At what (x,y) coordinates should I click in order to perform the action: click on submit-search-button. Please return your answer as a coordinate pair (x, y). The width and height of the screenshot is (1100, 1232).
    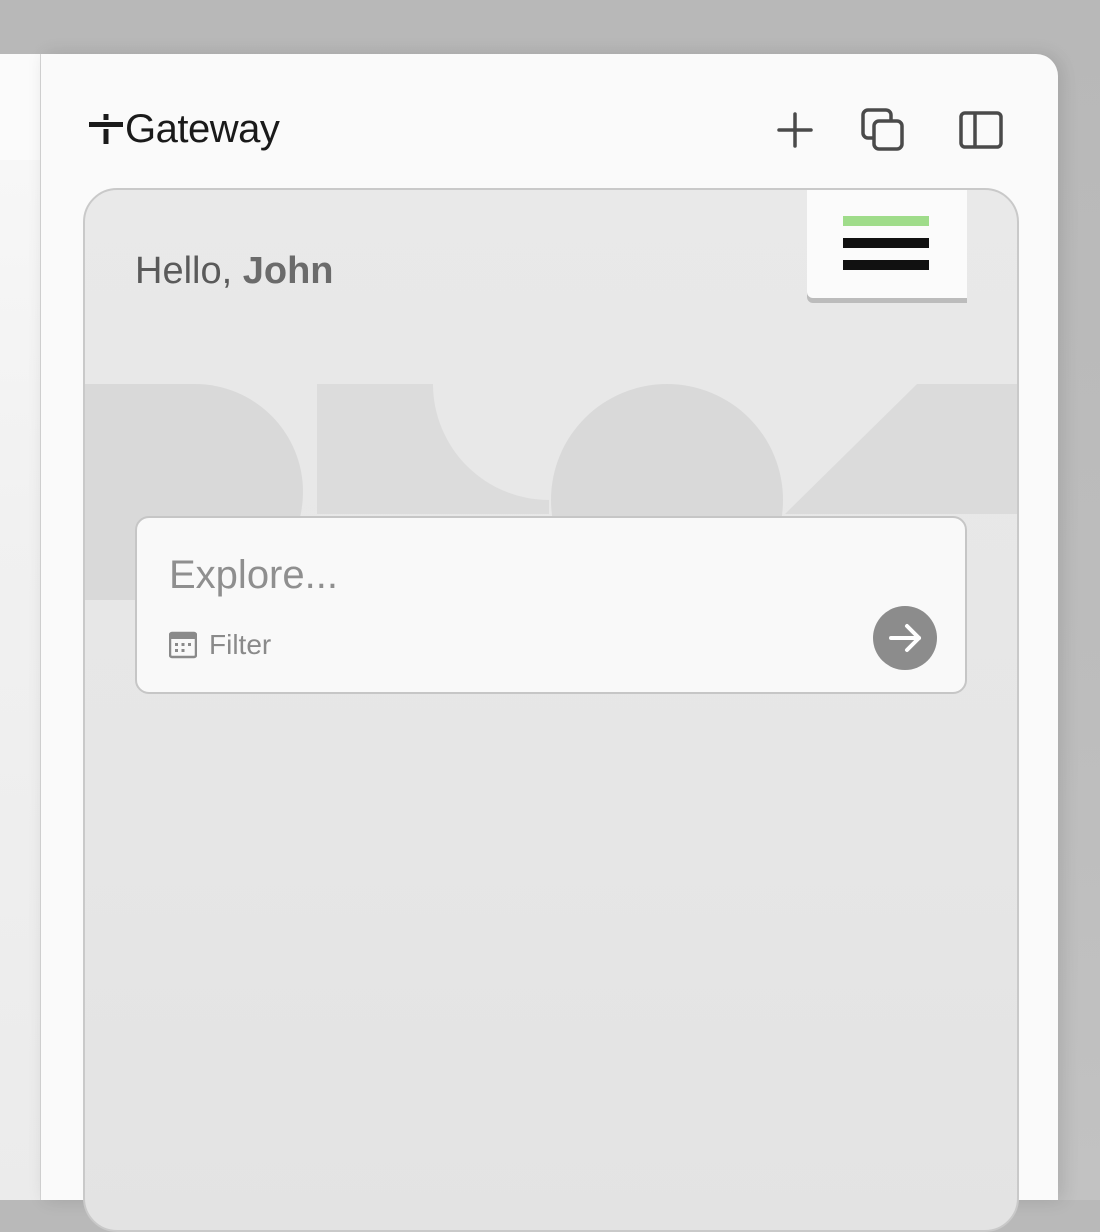
    Looking at the image, I should click on (905, 638).